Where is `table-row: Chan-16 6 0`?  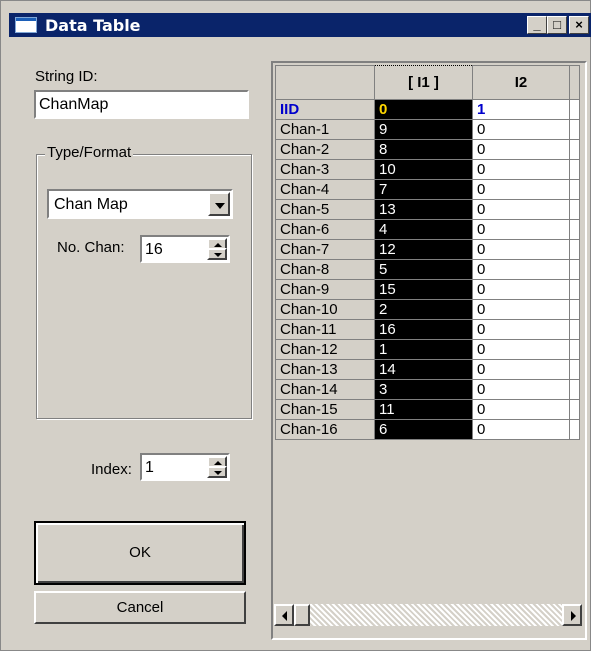 table-row: Chan-16 6 0 is located at coordinates (427, 429).